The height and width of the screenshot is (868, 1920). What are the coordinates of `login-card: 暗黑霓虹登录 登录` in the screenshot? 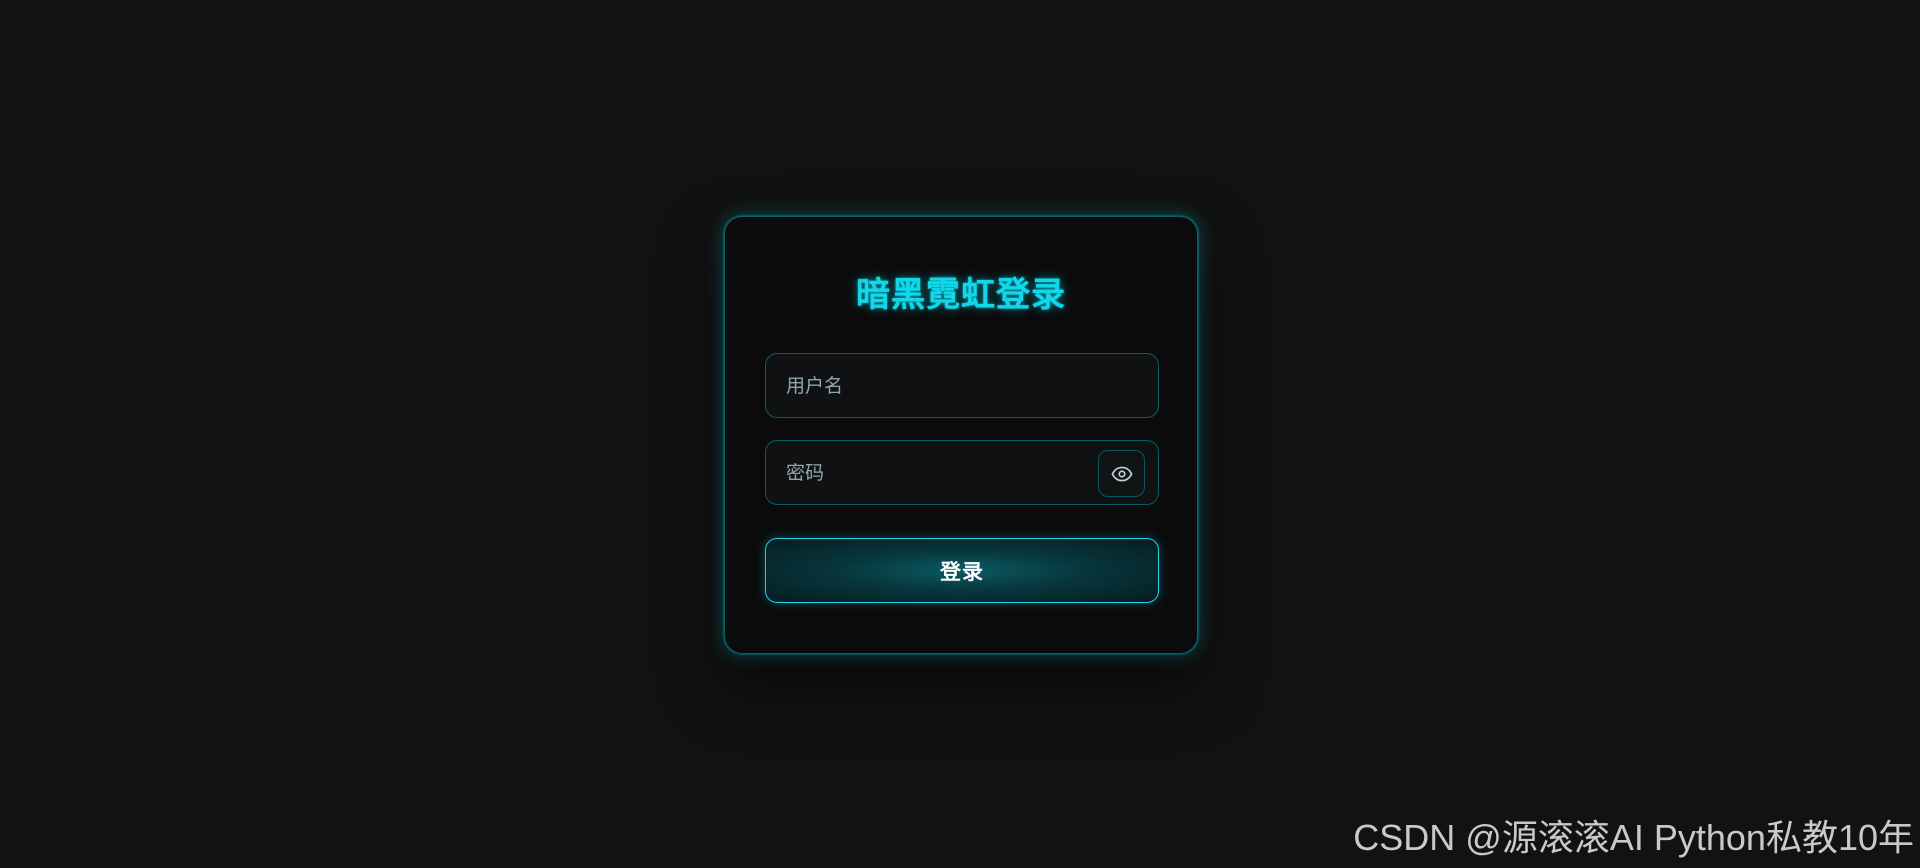 It's located at (961, 435).